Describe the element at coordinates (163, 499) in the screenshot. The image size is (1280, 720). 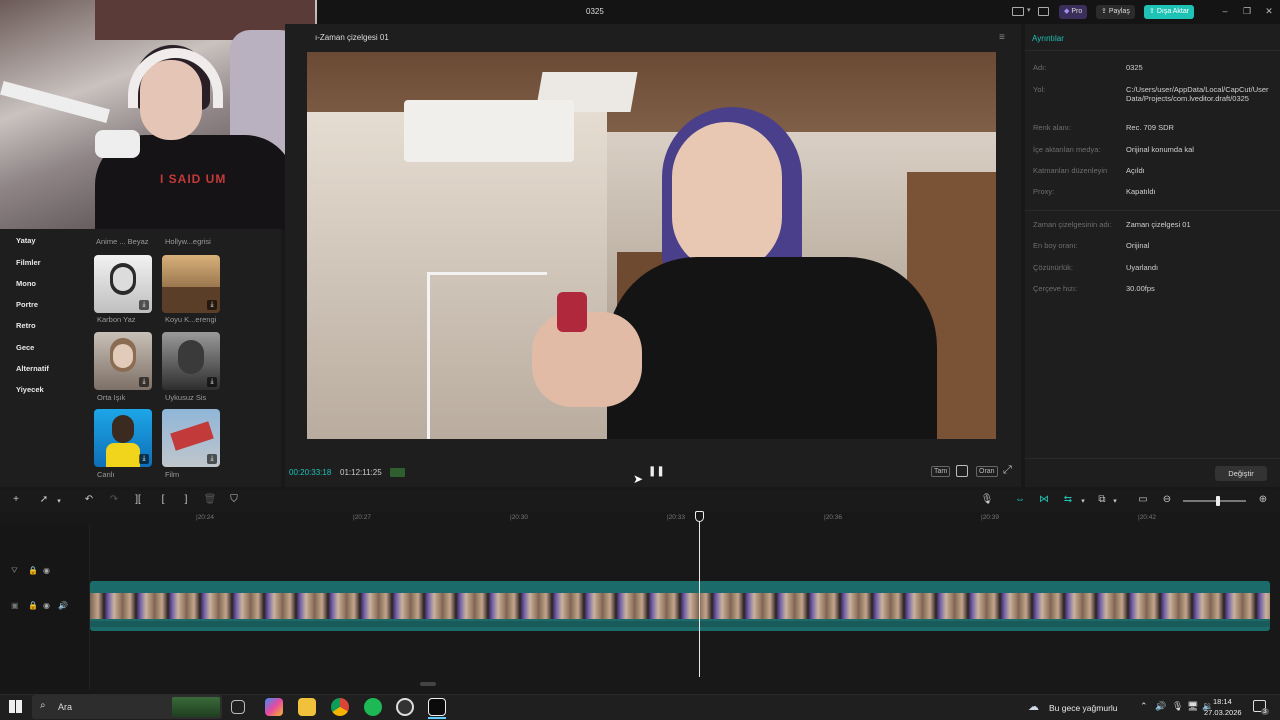
I see `trim-left-icon: [` at that location.